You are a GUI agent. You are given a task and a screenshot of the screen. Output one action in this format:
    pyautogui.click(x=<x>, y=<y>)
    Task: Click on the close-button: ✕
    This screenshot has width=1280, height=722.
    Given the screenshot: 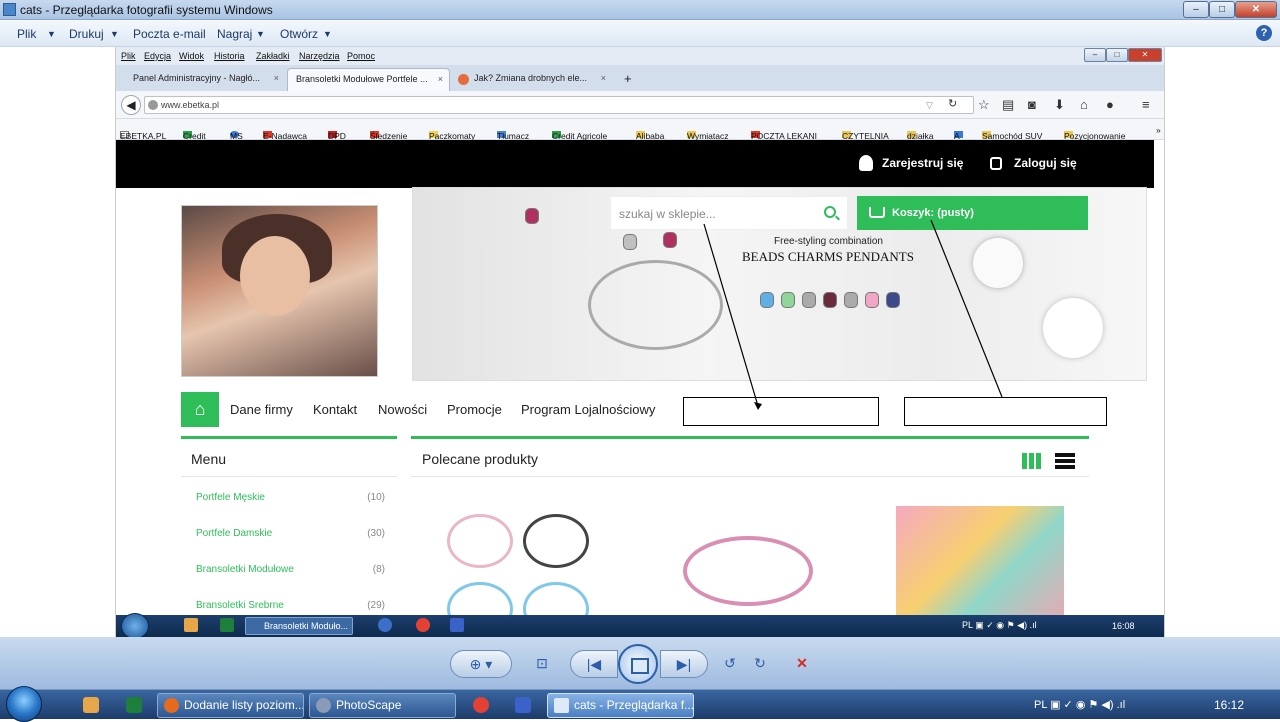 What is the action you would take?
    pyautogui.click(x=1256, y=9)
    